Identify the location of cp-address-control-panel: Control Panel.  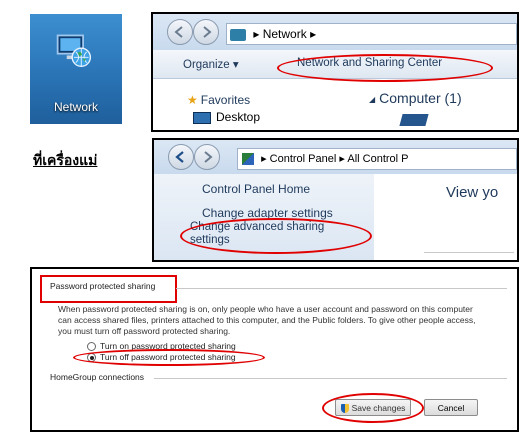
(303, 159).